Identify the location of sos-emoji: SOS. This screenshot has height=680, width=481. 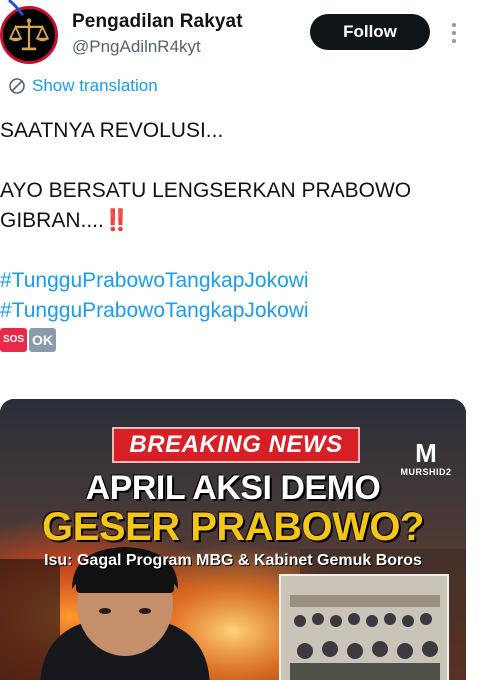
(13, 340).